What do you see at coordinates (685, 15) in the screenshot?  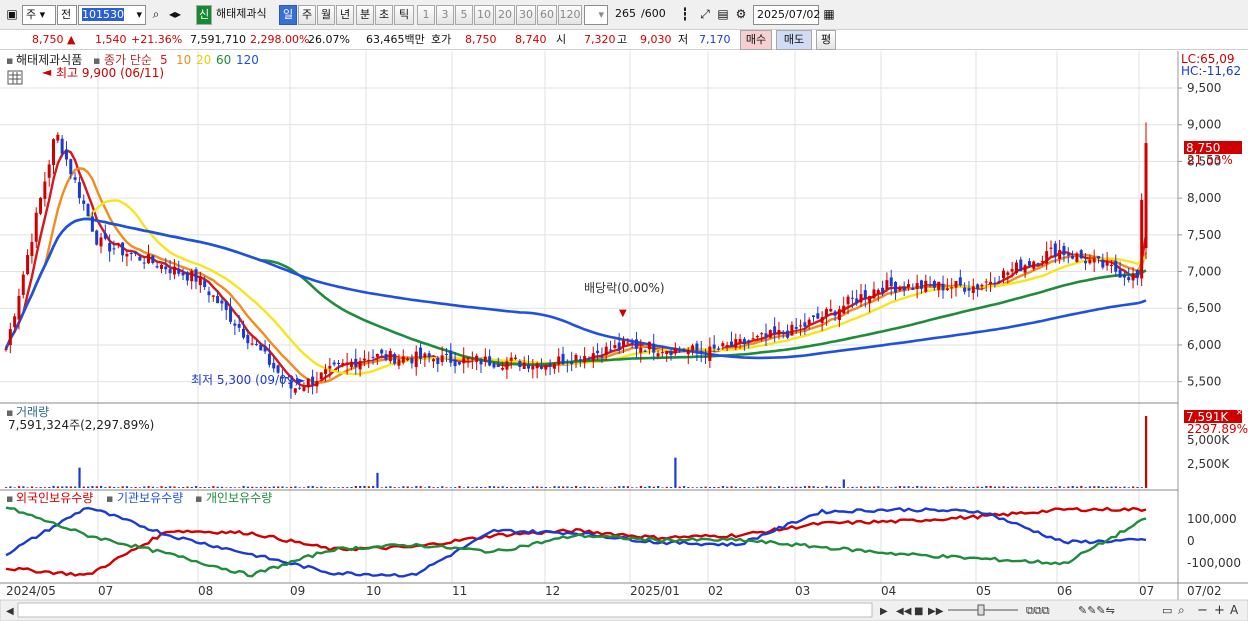 I see `candle-type-icon: ┇` at bounding box center [685, 15].